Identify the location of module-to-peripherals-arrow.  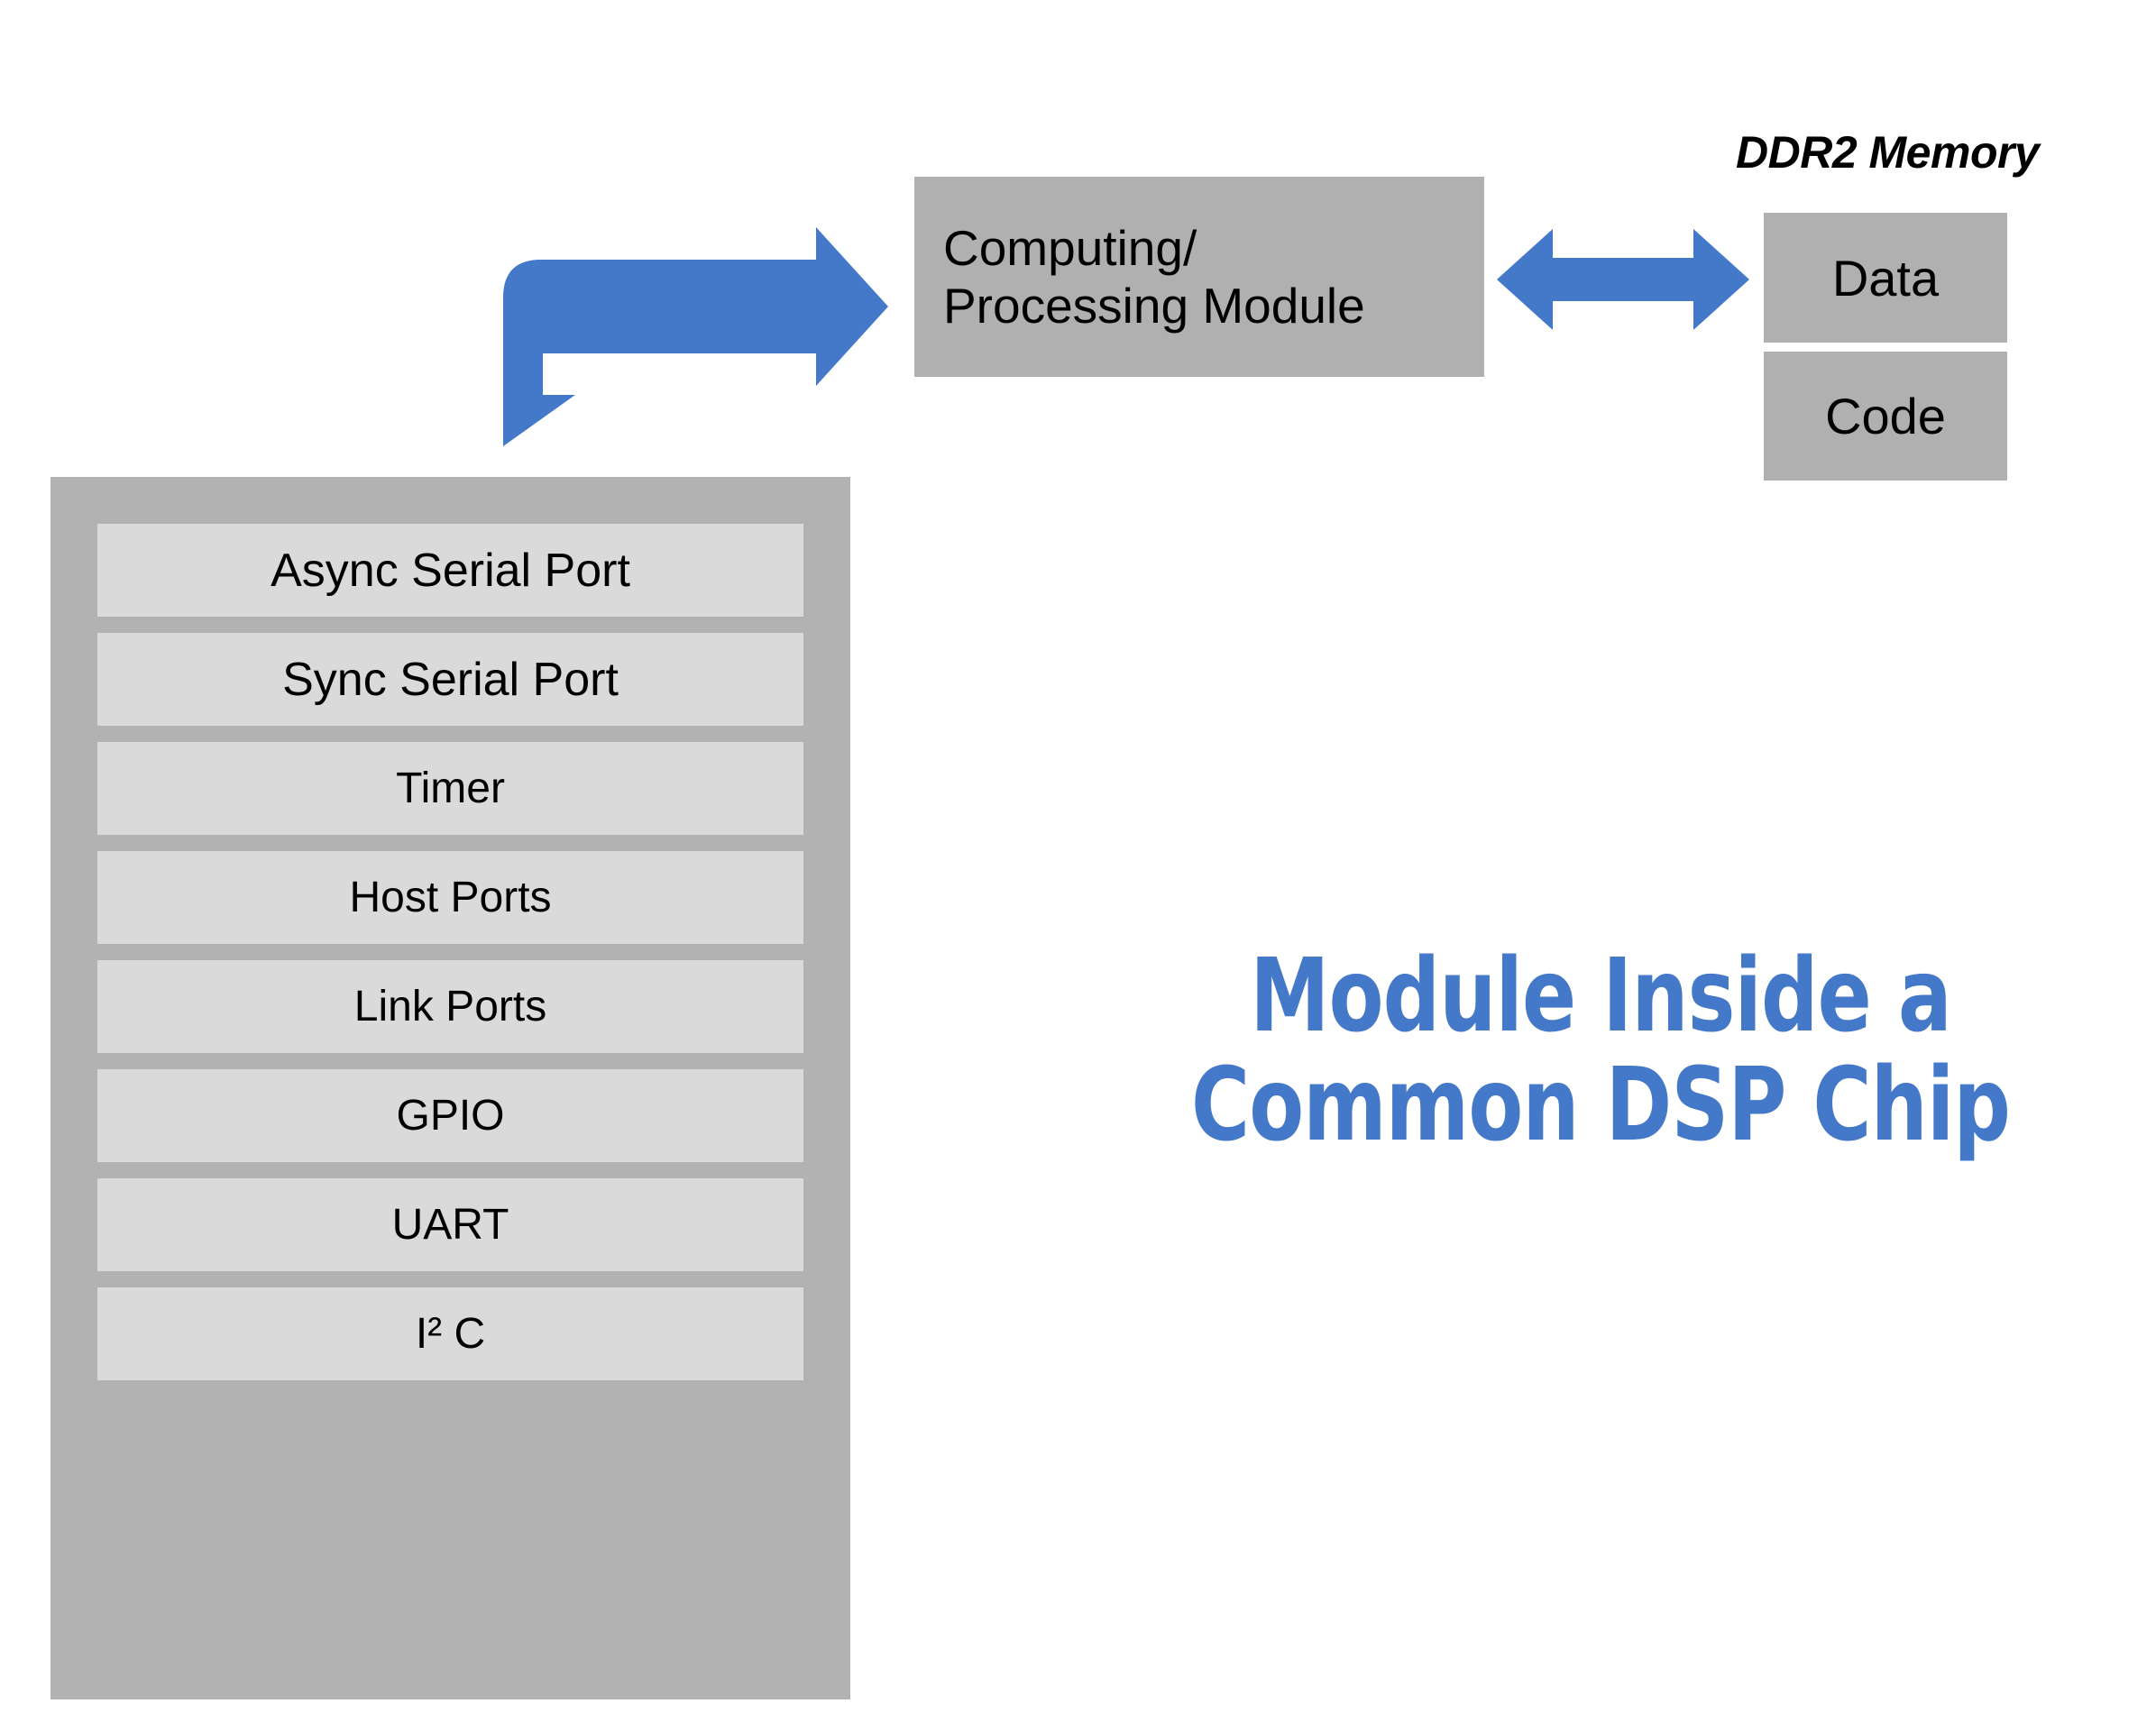
(695, 336).